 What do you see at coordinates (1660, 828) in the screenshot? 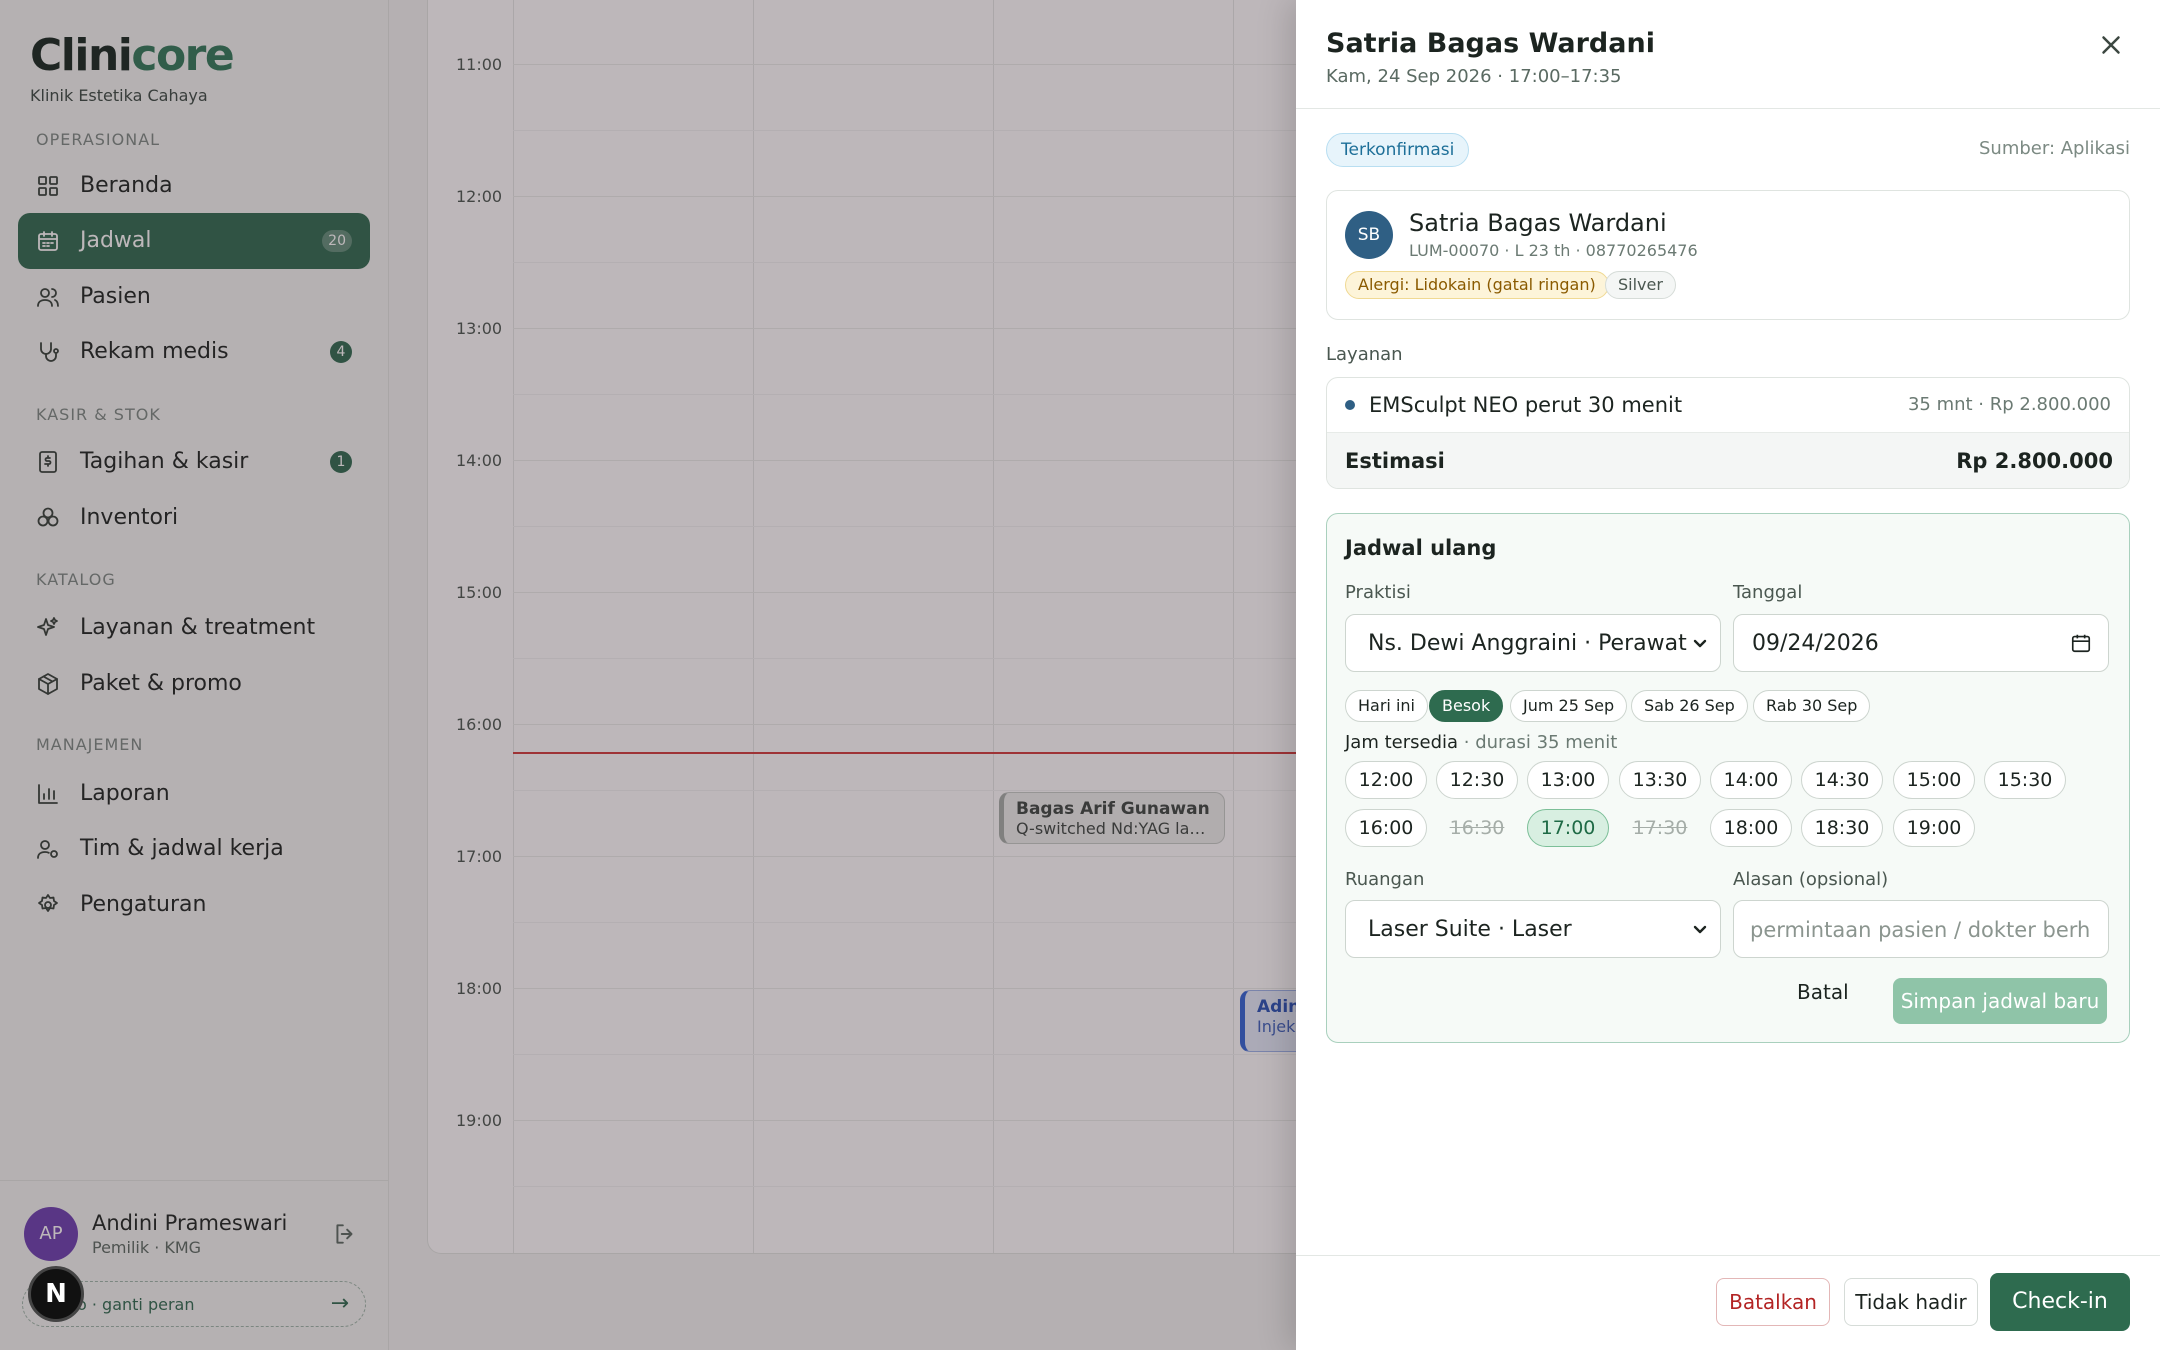
I see `time-slot-unavailable: 17:30` at bounding box center [1660, 828].